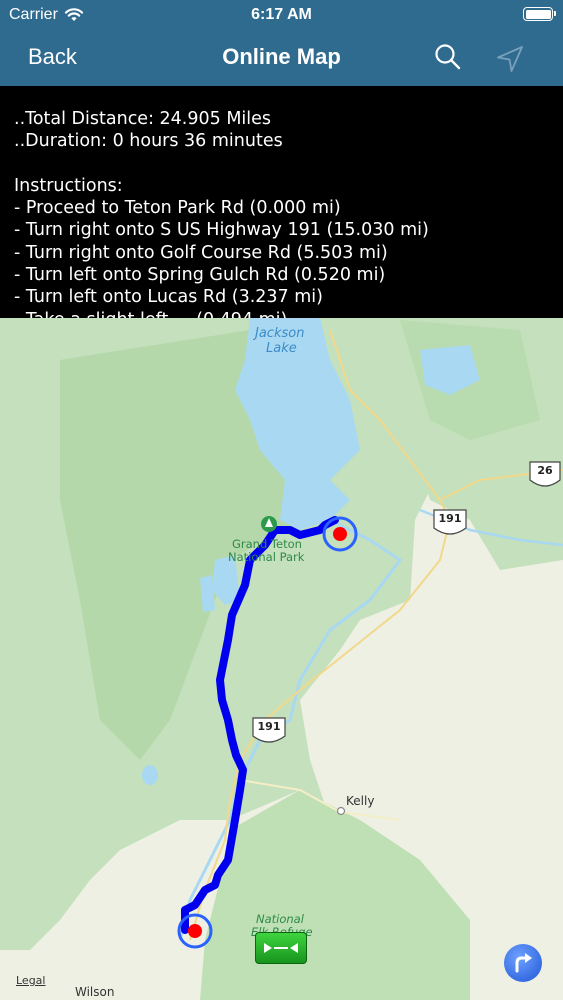 This screenshot has height=1000, width=563. I want to click on toggle-directions-button, so click(281, 948).